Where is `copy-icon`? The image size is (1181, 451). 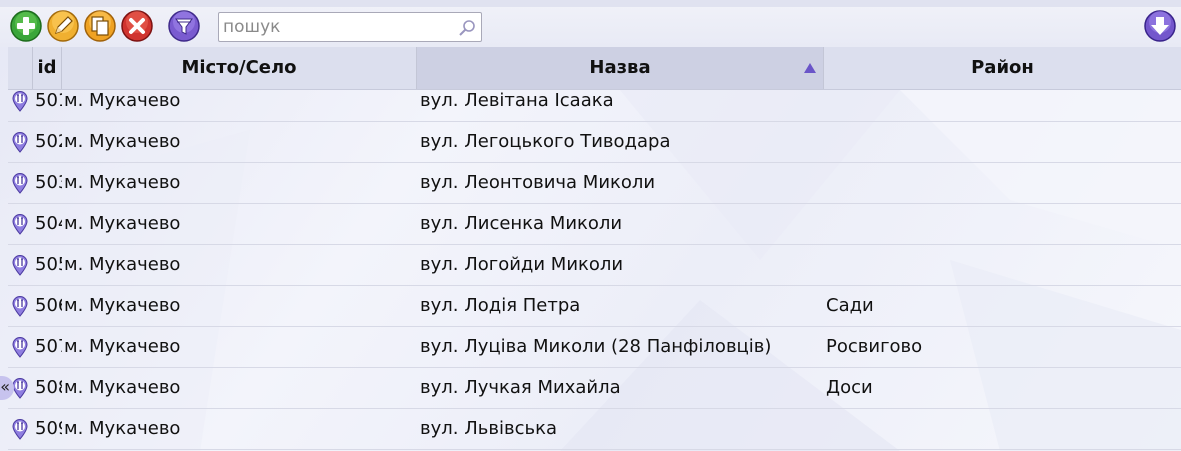
copy-icon is located at coordinates (100, 26).